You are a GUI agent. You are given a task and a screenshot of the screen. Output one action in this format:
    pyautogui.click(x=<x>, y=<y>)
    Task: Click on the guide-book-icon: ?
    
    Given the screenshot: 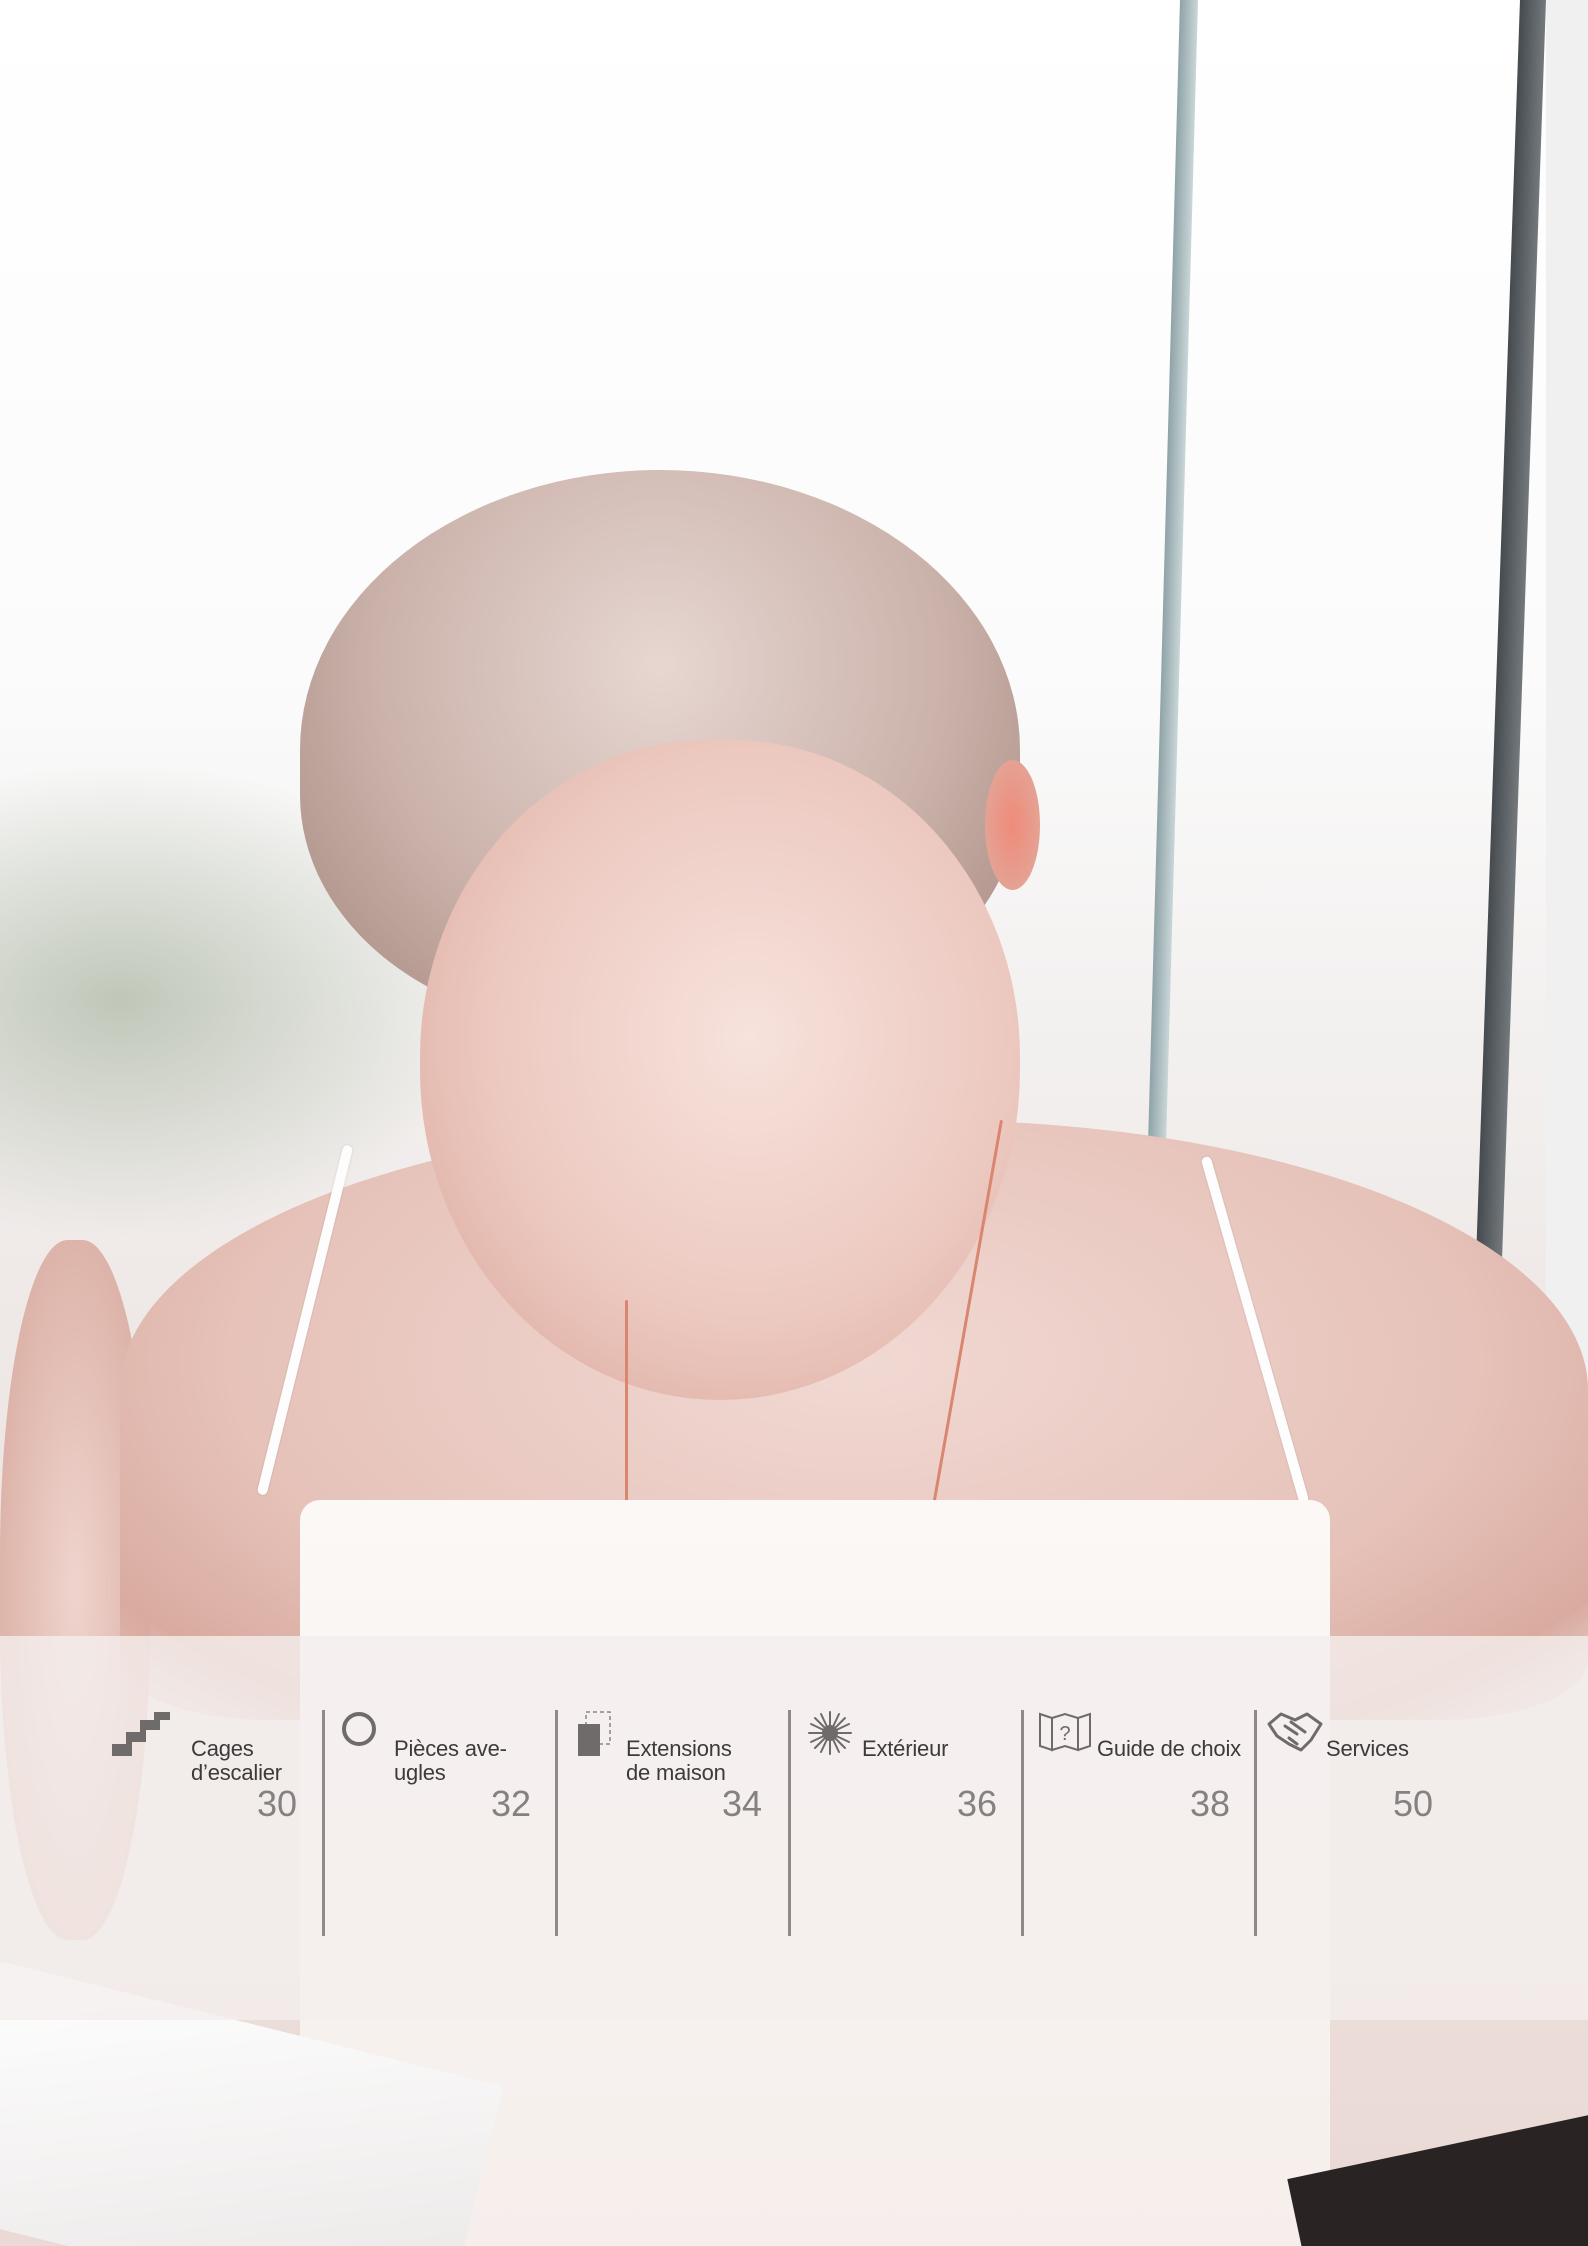 What is the action you would take?
    pyautogui.click(x=1065, y=1737)
    